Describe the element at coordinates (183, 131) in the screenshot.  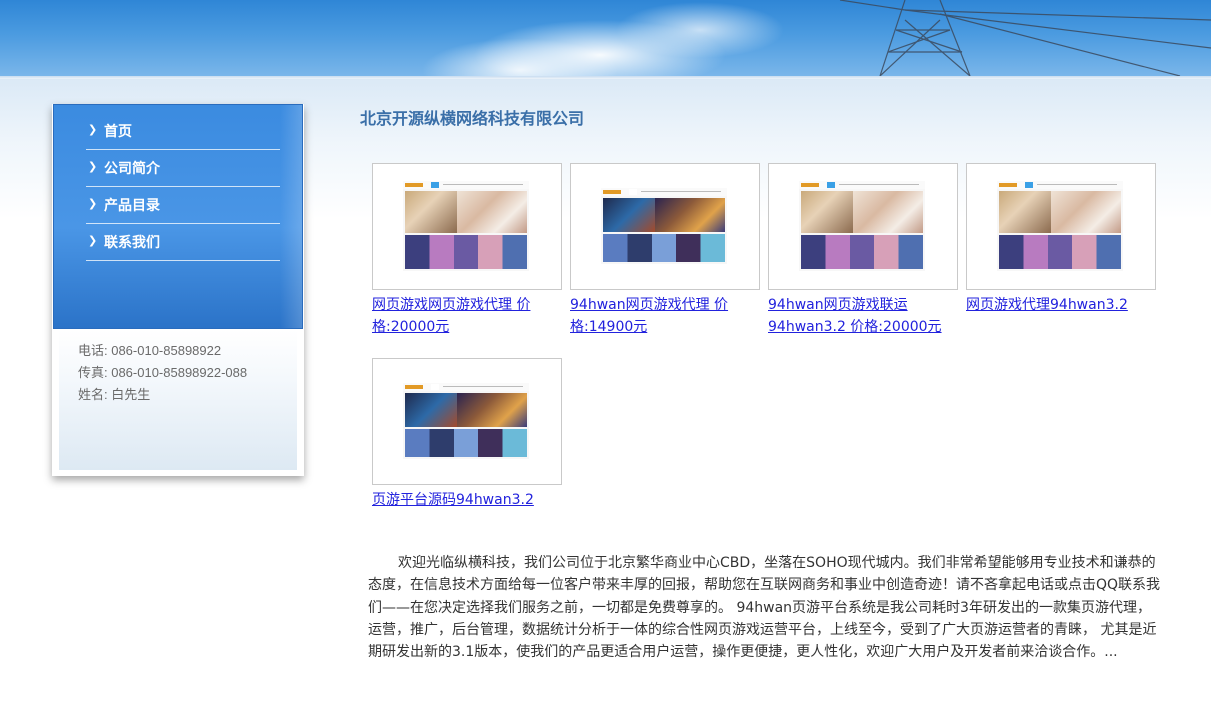
I see `nav-item-home: ❯ 首页` at that location.